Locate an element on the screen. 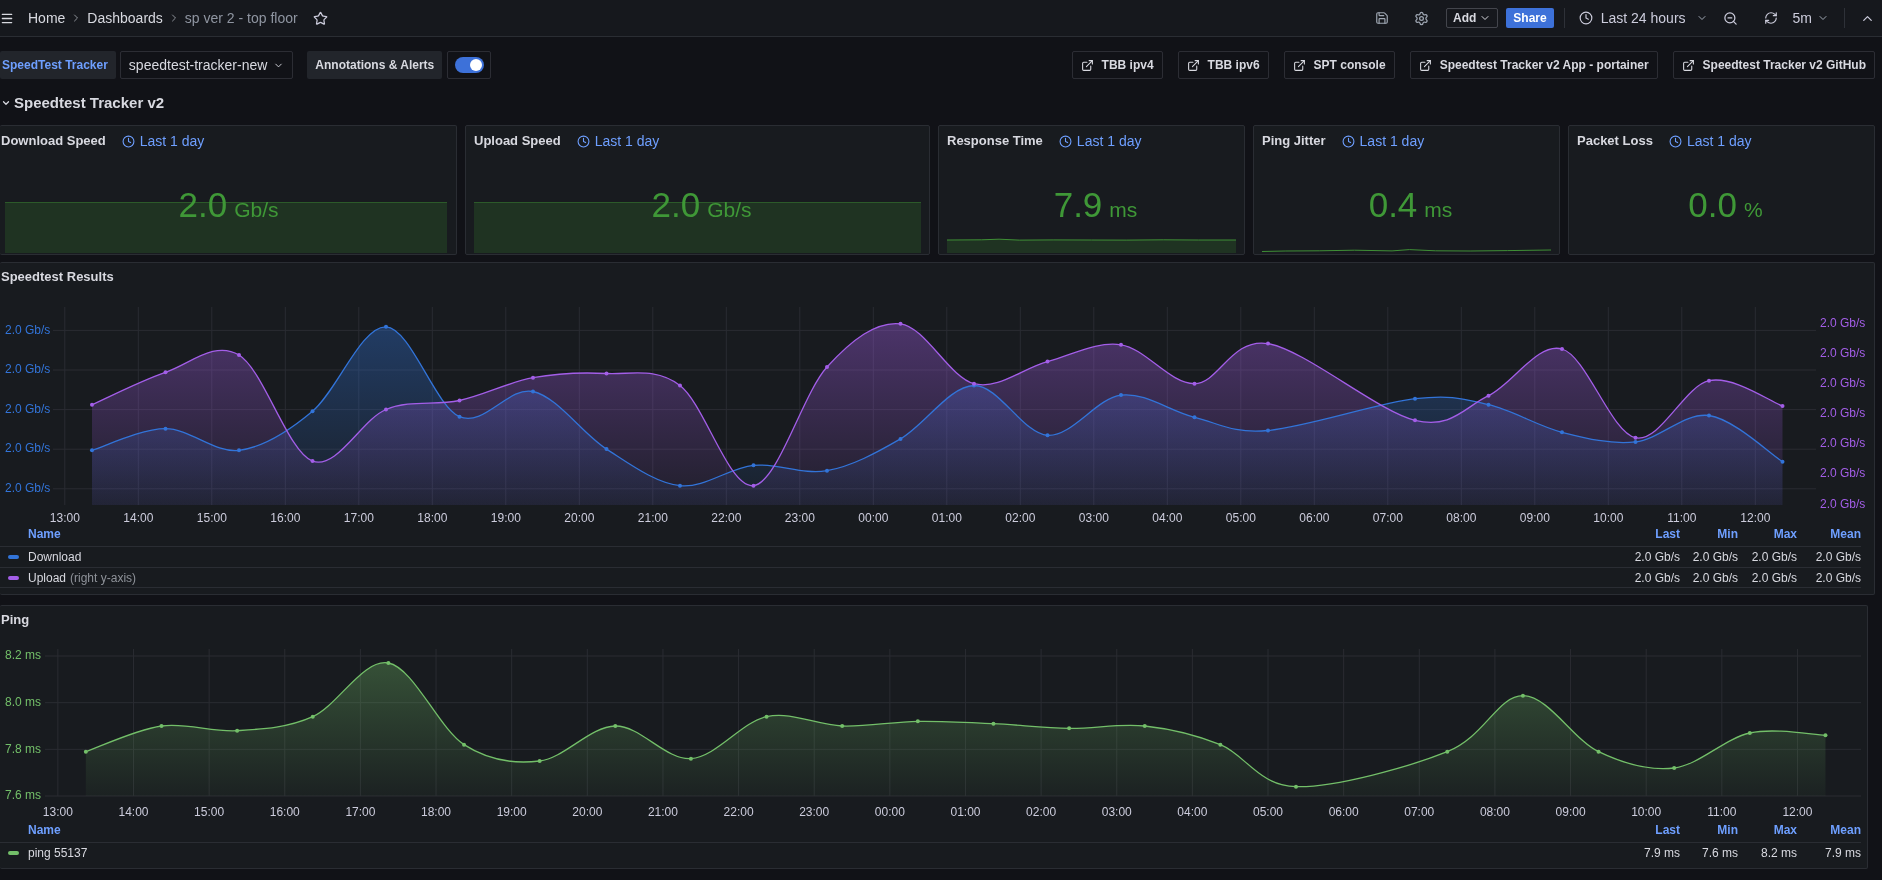  stat-value: 0.0 is located at coordinates (1712, 204).